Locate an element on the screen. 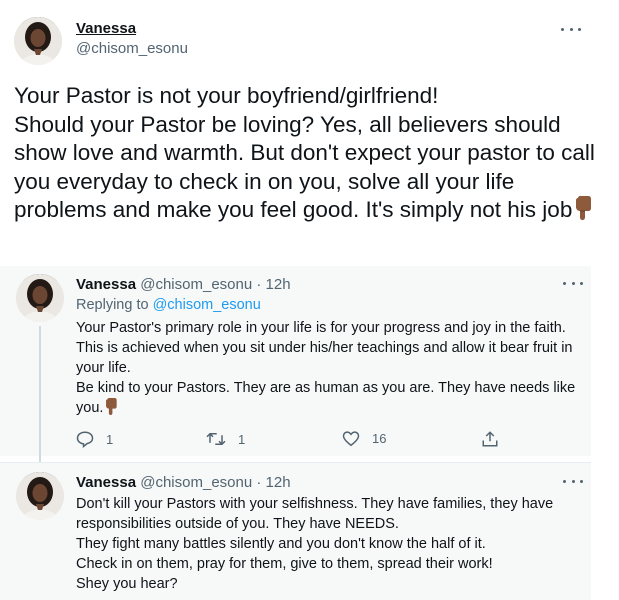 The image size is (619, 600). retweet-count: 1 is located at coordinates (242, 439).